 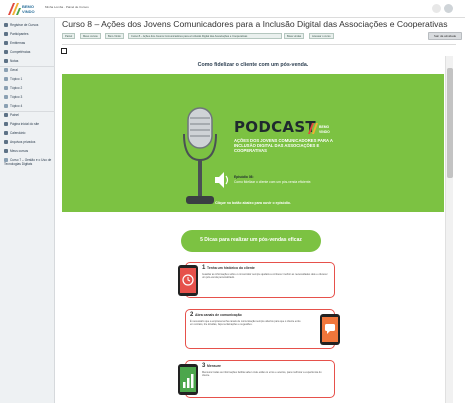 I want to click on file-icon, so click(x=6, y=142).